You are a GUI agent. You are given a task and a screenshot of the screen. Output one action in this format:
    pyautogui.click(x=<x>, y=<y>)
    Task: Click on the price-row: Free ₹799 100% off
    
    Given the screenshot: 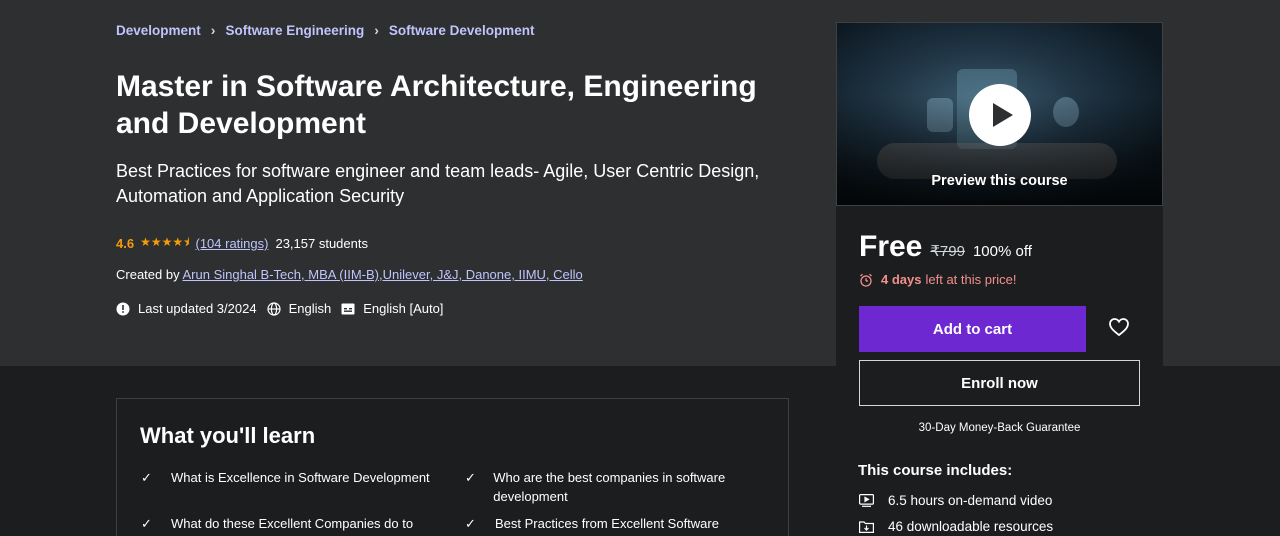 What is the action you would take?
    pyautogui.click(x=945, y=247)
    